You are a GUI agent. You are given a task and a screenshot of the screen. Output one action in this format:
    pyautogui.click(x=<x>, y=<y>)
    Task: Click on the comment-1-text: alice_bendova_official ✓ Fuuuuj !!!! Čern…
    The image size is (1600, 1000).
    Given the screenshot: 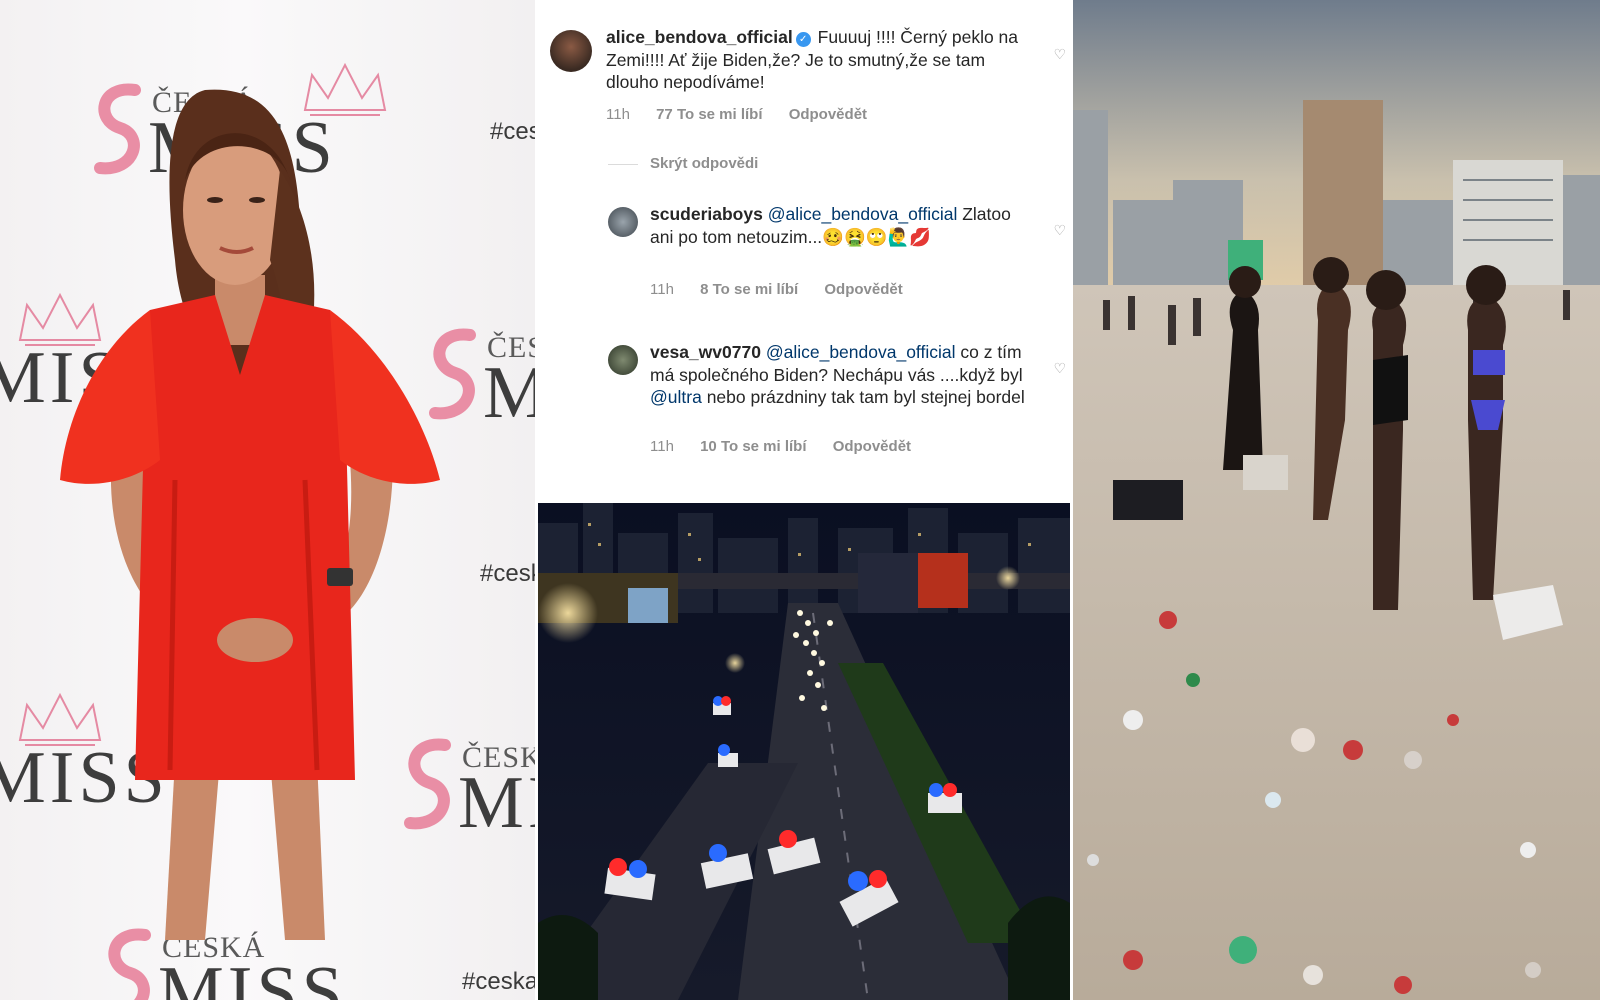 What is the action you would take?
    pyautogui.click(x=818, y=60)
    